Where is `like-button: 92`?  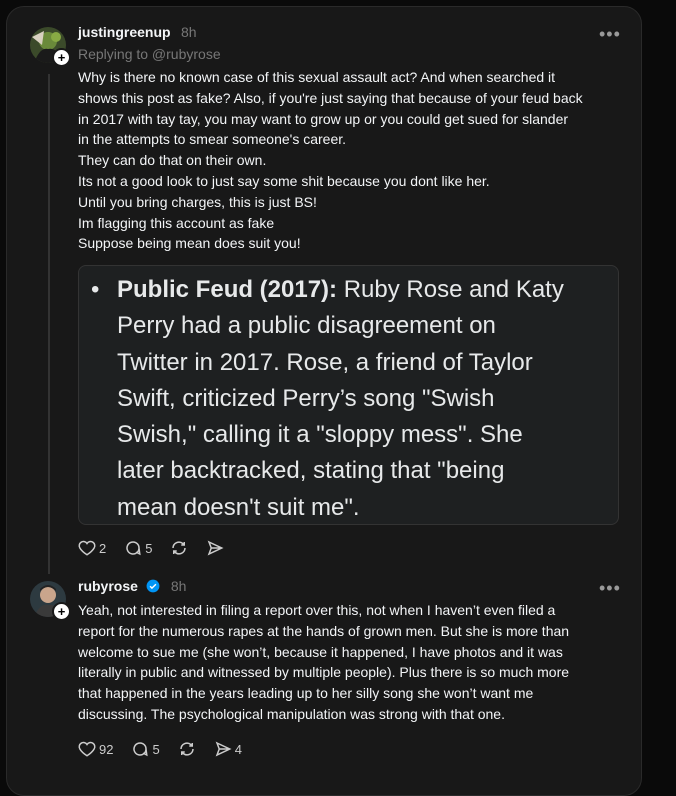 like-button: 92 is located at coordinates (95, 749).